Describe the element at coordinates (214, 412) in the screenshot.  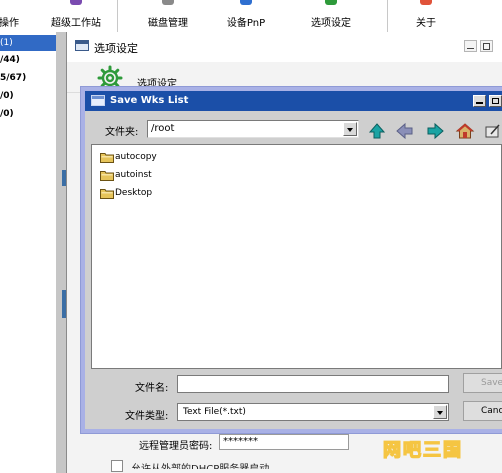
I see `filetype-value: Text File(*.txt)` at that location.